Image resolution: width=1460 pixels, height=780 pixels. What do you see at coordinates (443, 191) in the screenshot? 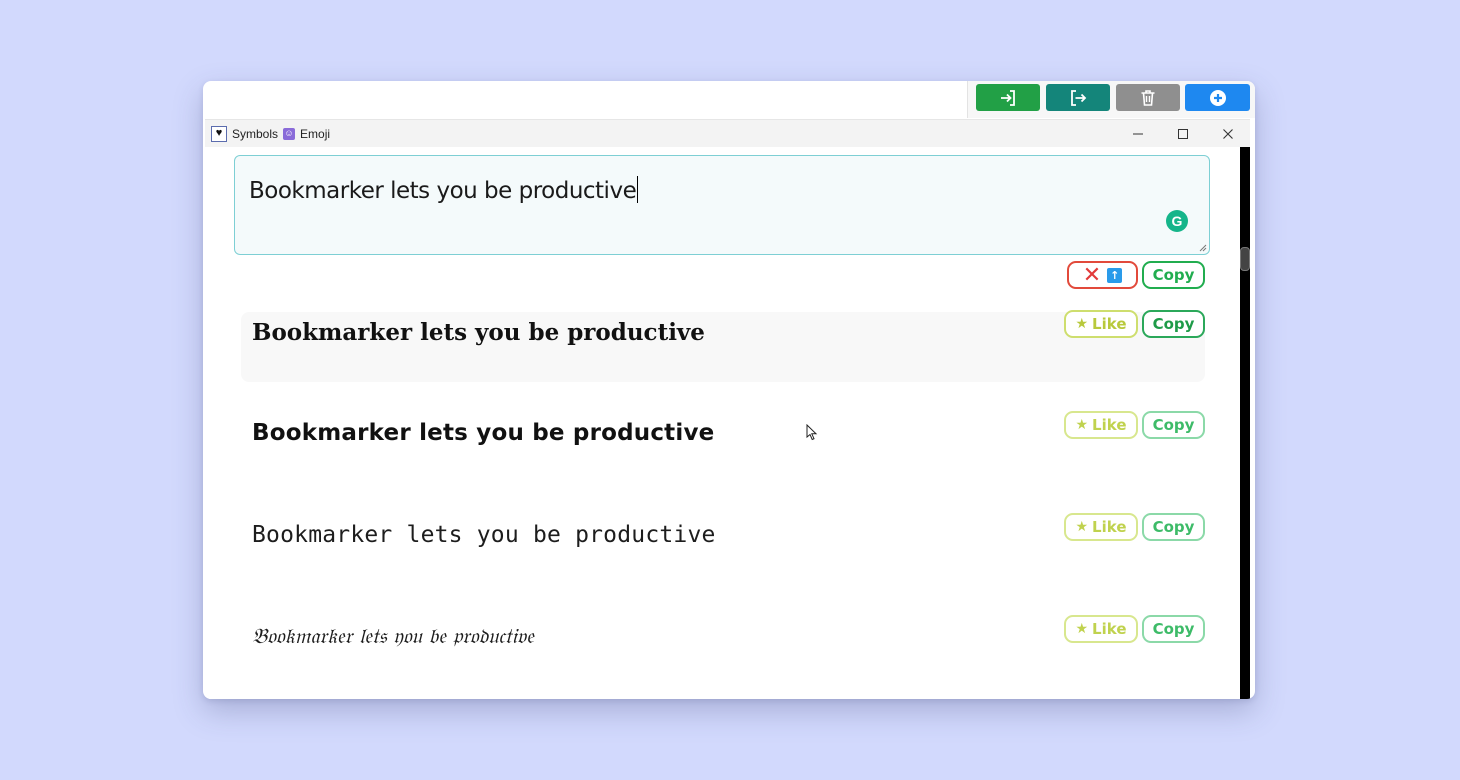
I see `text-input-value: Bookmarker lets you be productive` at bounding box center [443, 191].